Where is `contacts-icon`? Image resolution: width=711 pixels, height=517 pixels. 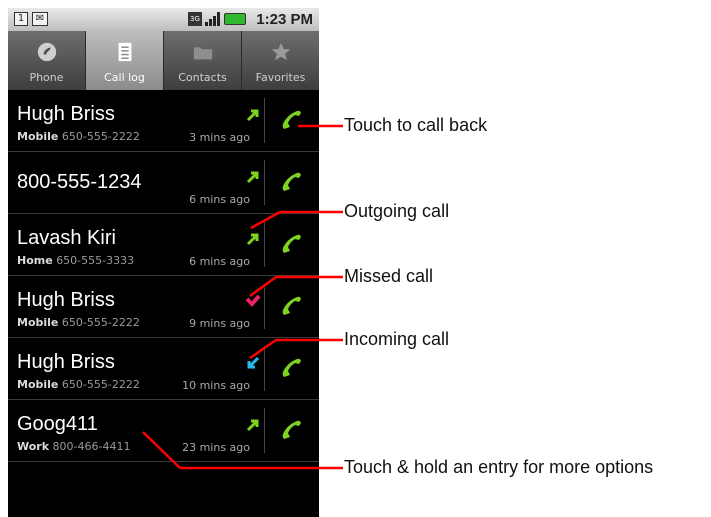 contacts-icon is located at coordinates (202, 53).